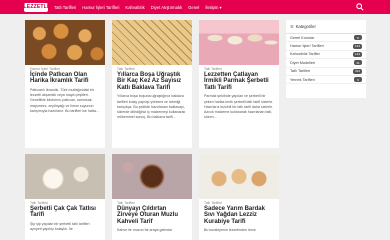 The image size is (390, 240). I want to click on category-item: Kahvaltılık Tarifler 123, so click(326, 55).